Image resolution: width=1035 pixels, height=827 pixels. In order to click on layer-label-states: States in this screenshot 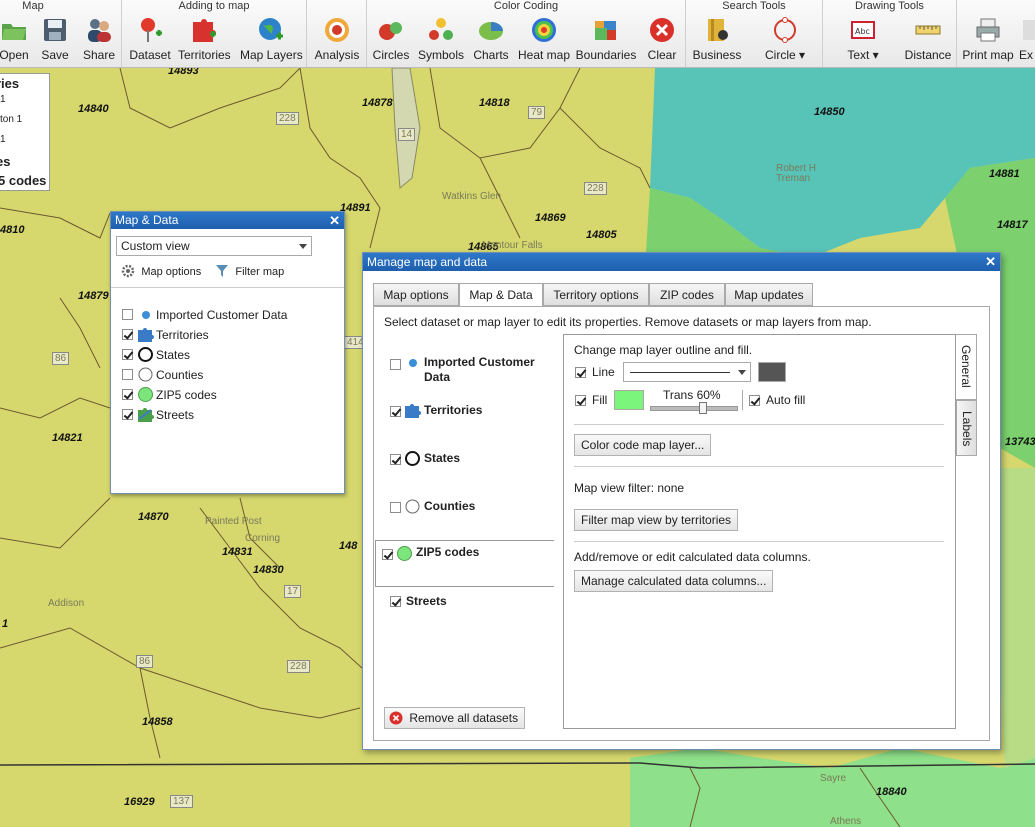, I will do `click(173, 355)`.